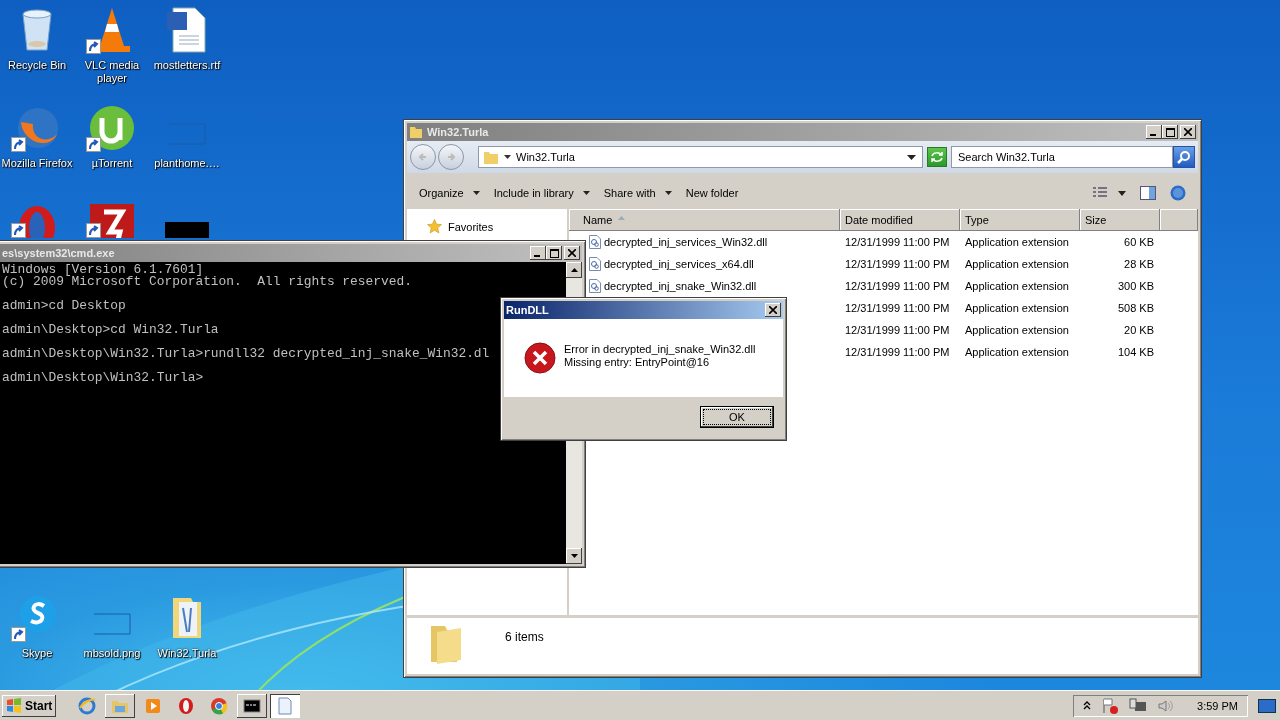  Describe the element at coordinates (451, 157) in the screenshot. I see `forward-arrow-icon` at that location.